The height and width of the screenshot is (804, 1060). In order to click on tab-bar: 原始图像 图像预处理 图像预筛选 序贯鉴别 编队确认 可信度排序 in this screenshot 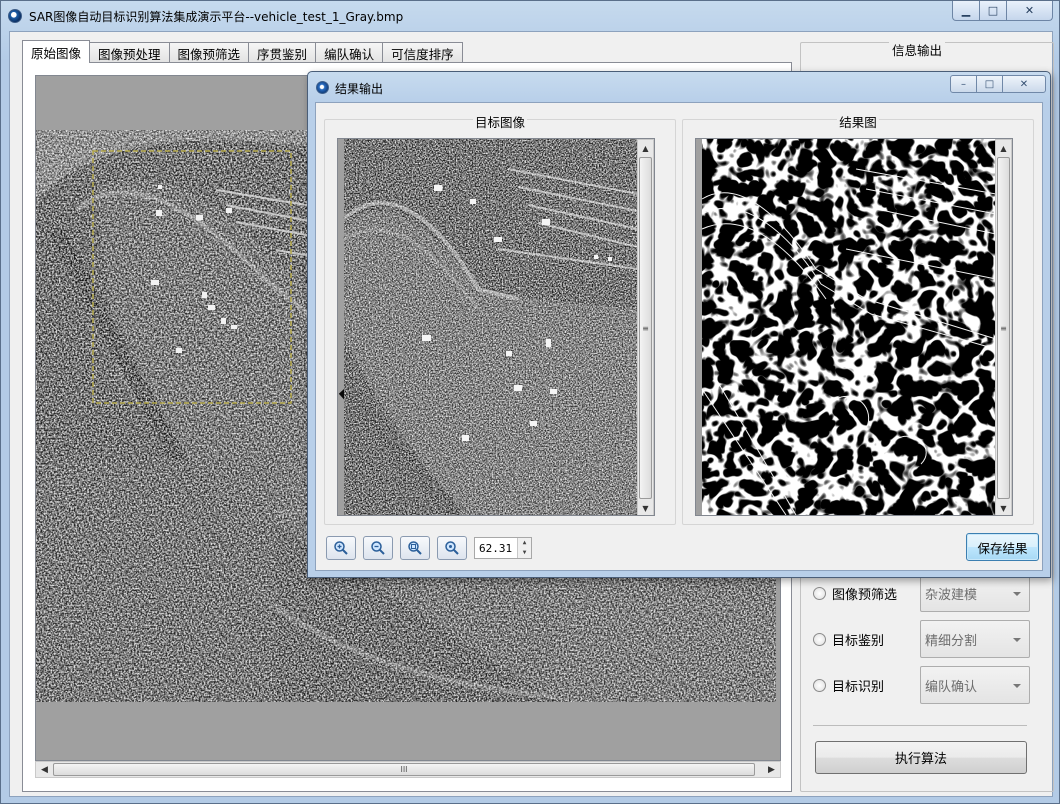, I will do `click(242, 51)`.